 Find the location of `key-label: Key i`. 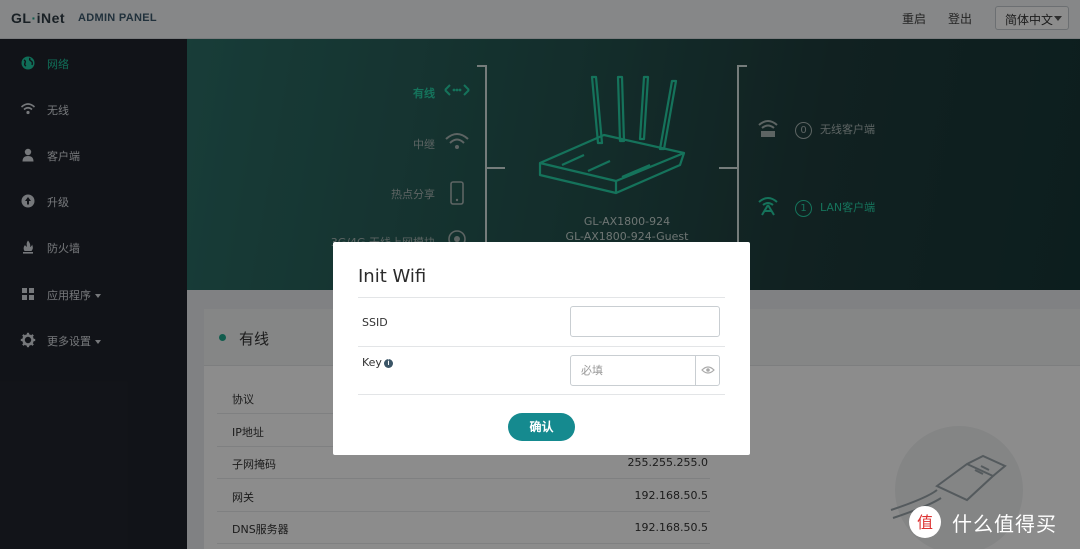

key-label: Key i is located at coordinates (377, 362).